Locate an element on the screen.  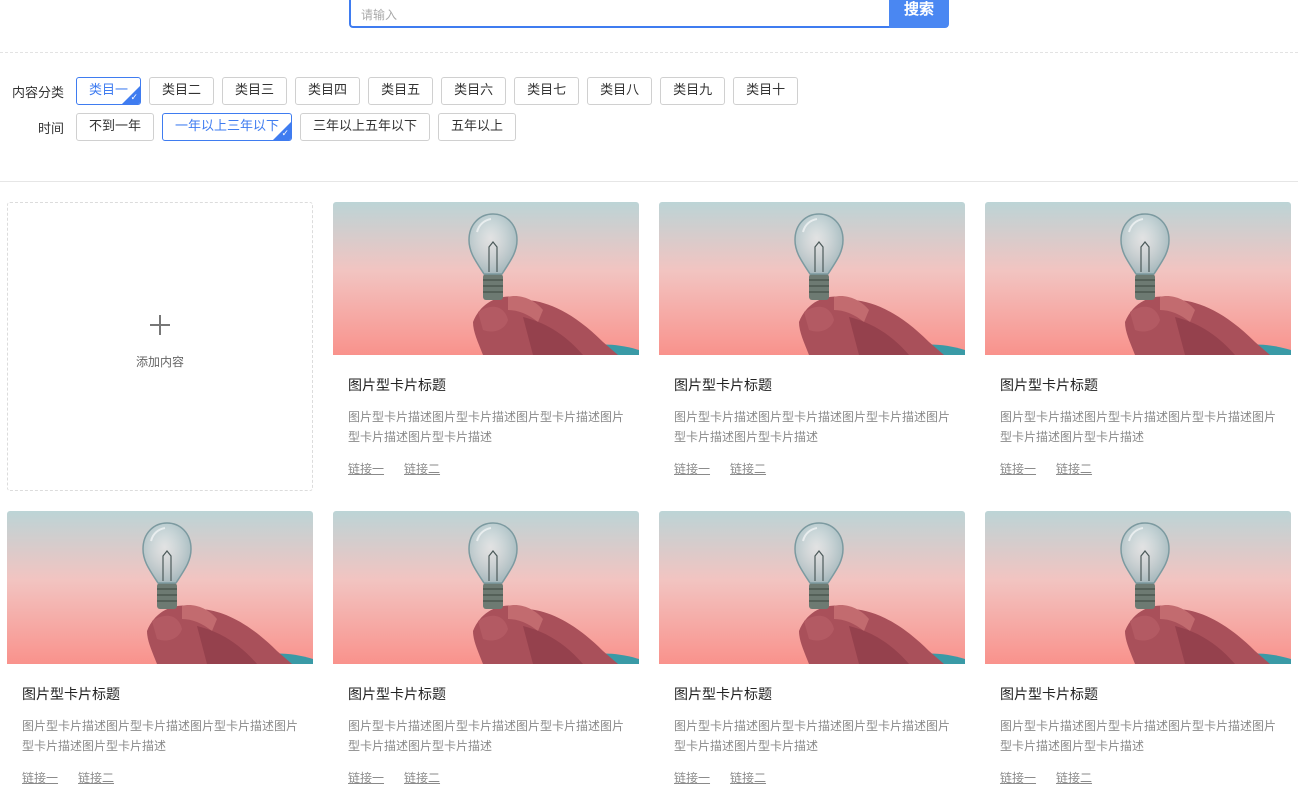
category-tag: 类目二 is located at coordinates (182, 91).